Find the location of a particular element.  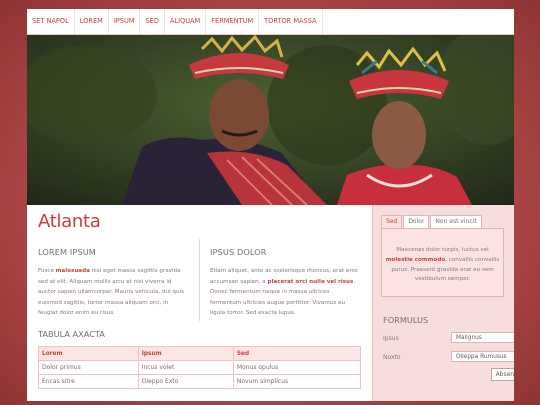

tab-dolor: Dolor is located at coordinates (416, 221).